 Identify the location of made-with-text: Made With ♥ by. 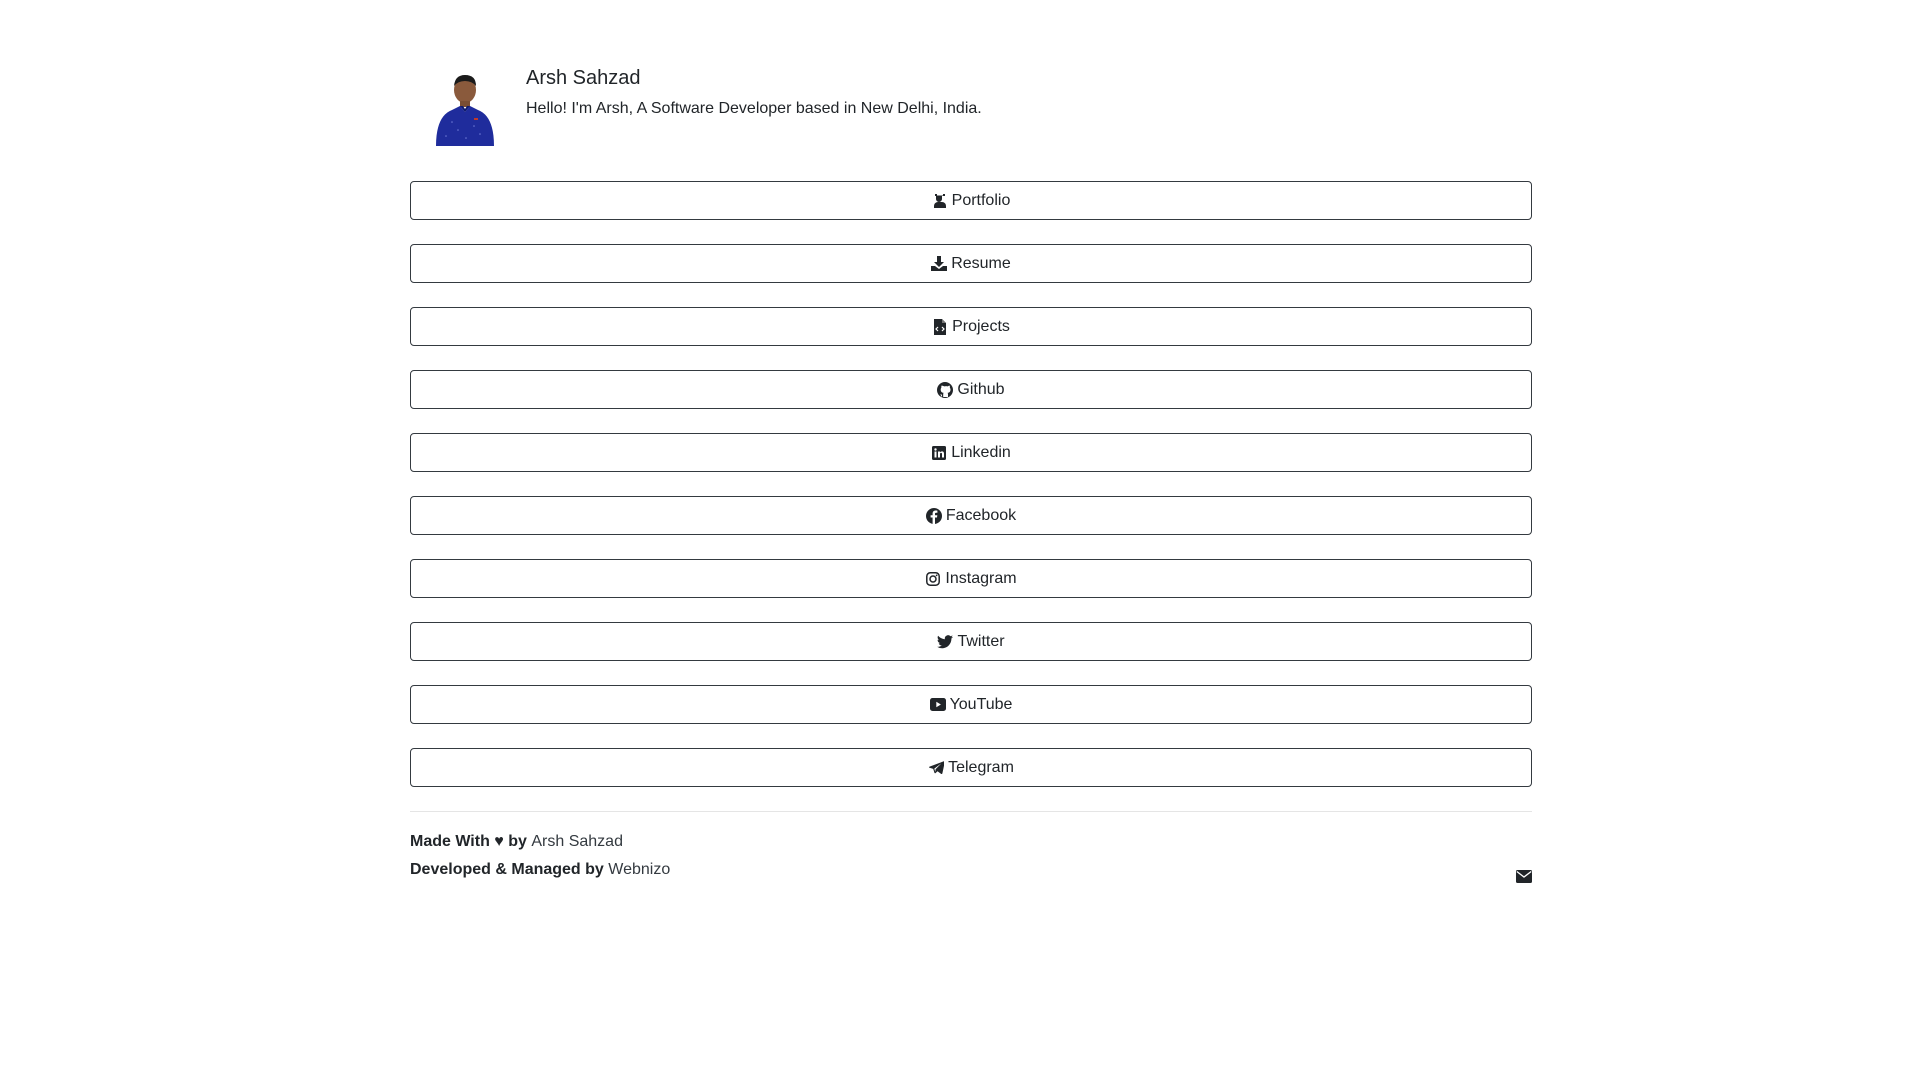
(471, 841).